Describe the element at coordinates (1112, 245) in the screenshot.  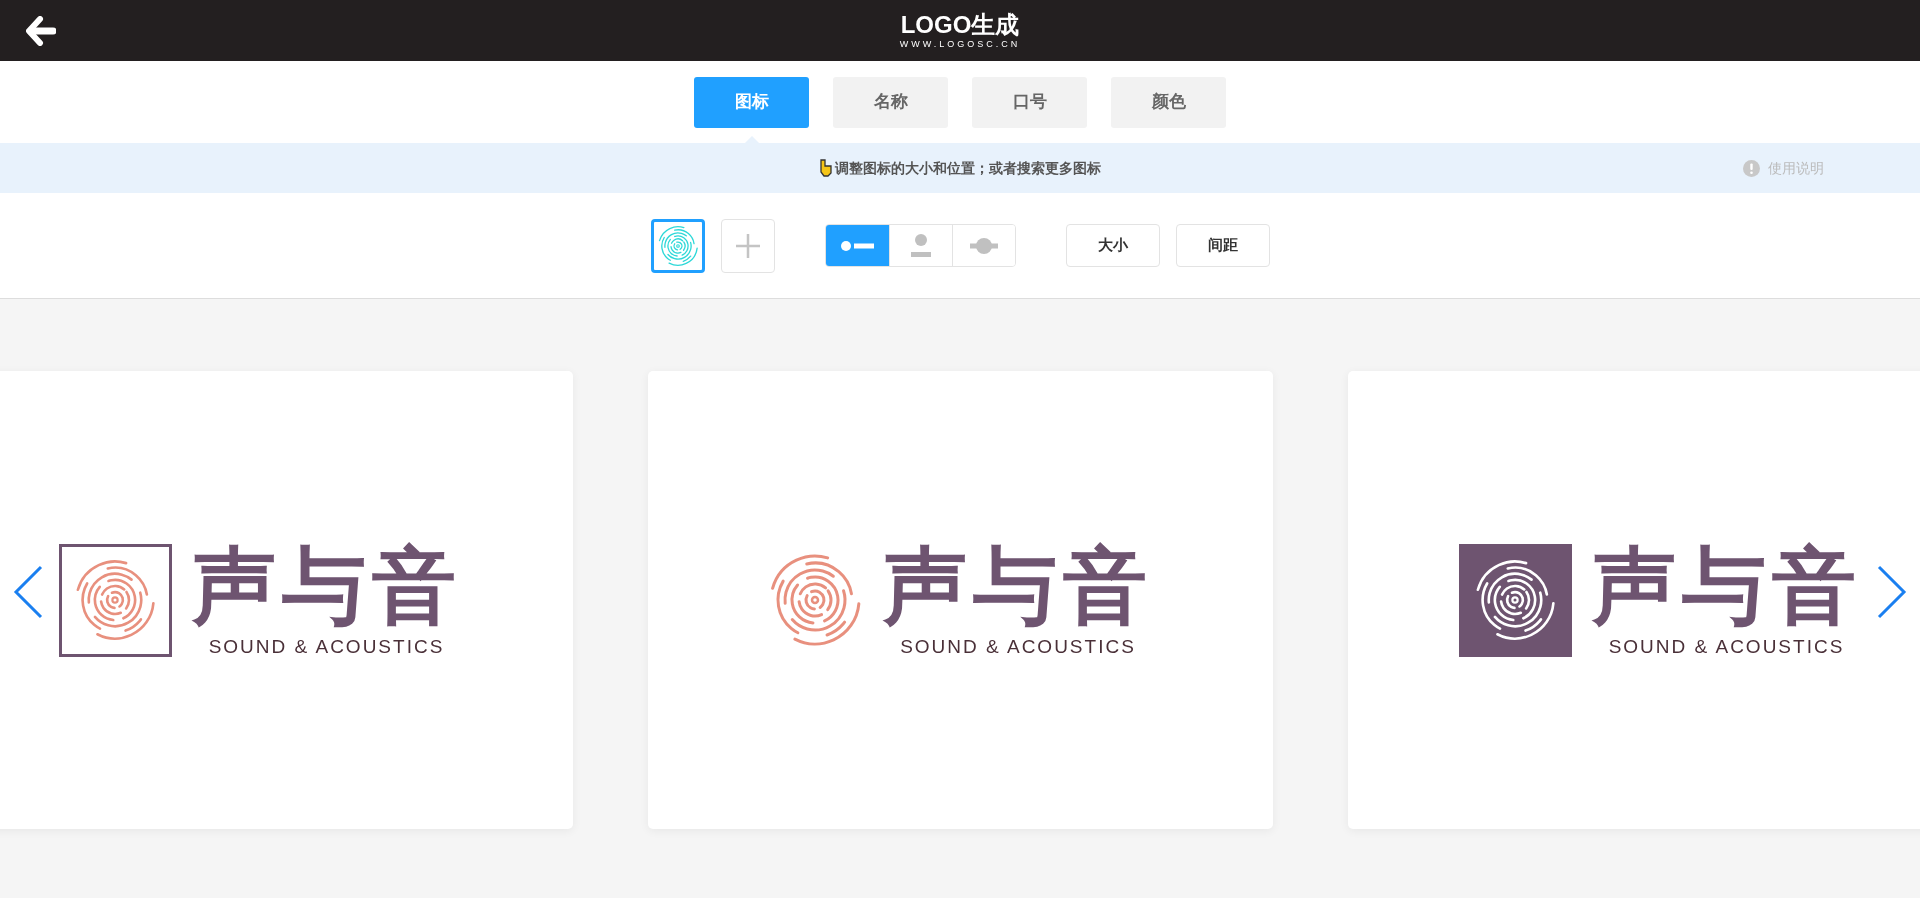
I see `adjust-button: 大小` at that location.